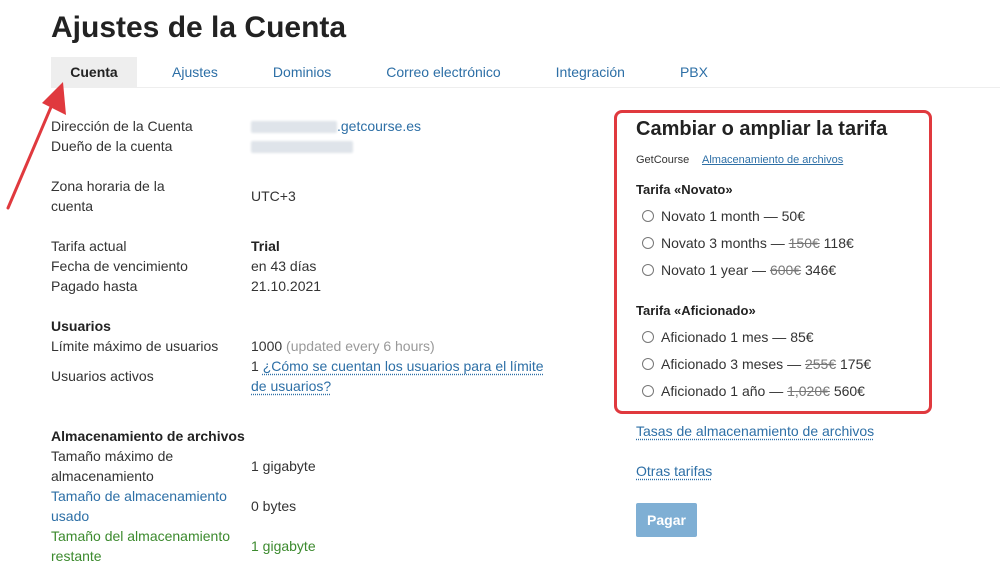 Image resolution: width=1000 pixels, height=583 pixels. What do you see at coordinates (662, 160) in the screenshot?
I see `getcourse-subtab: GetCourse` at bounding box center [662, 160].